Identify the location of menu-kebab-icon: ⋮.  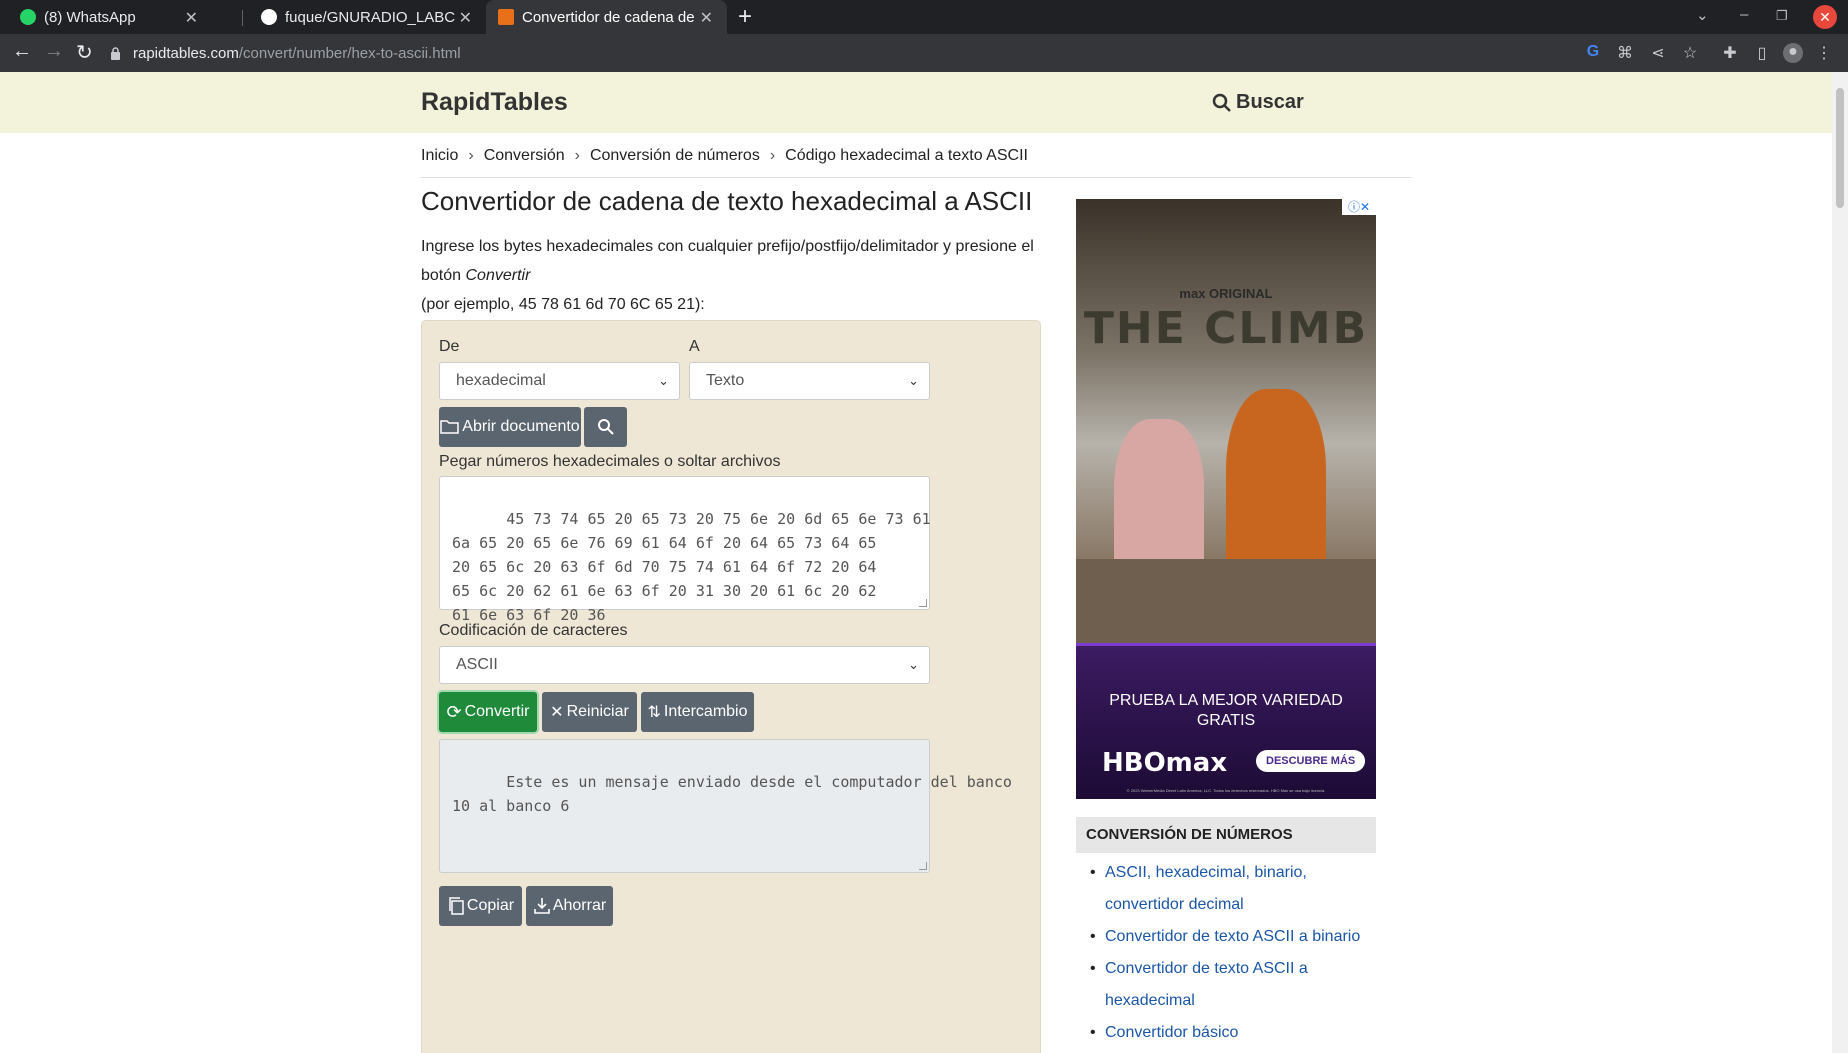
(1824, 53).